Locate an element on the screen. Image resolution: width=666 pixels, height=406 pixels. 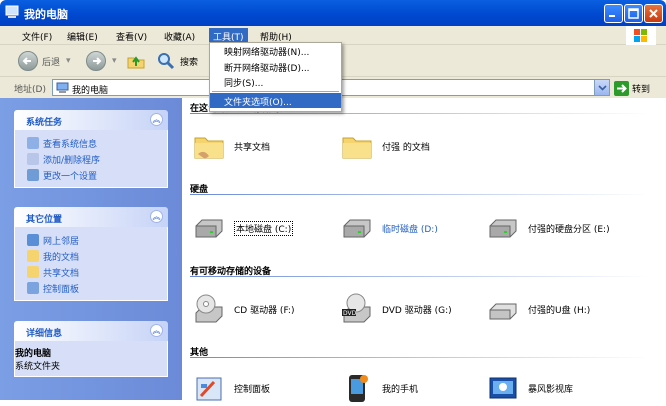
shared-documents-label: 共享文档 is located at coordinates (252, 147).